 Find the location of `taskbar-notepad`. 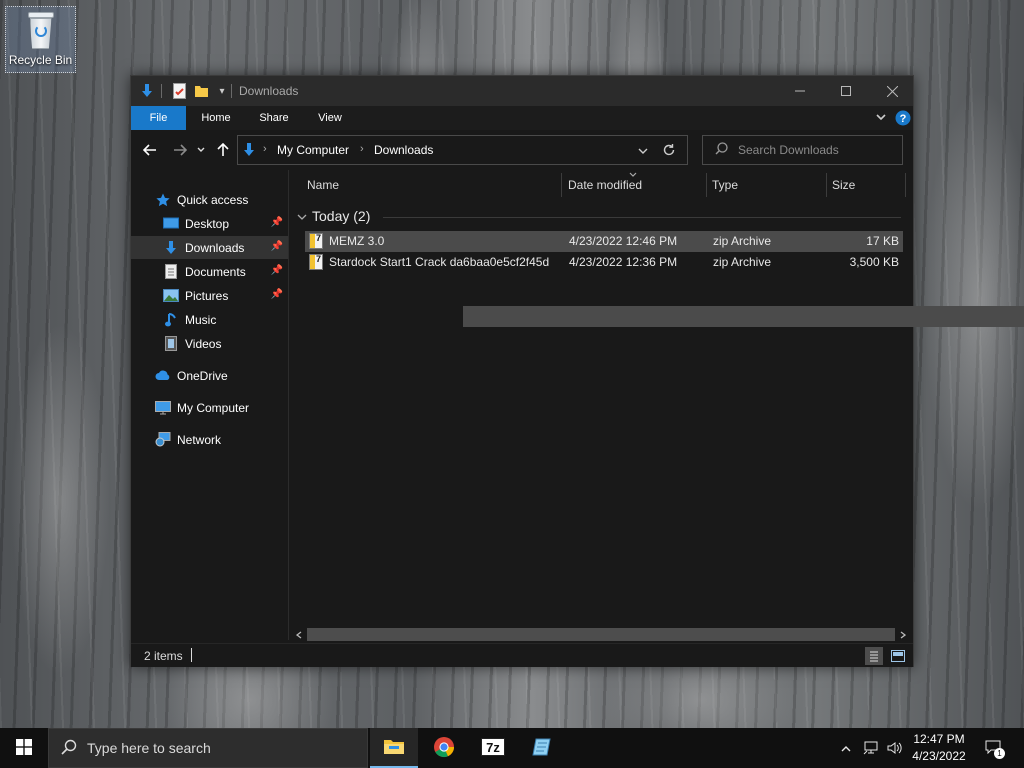

taskbar-notepad is located at coordinates (542, 748).